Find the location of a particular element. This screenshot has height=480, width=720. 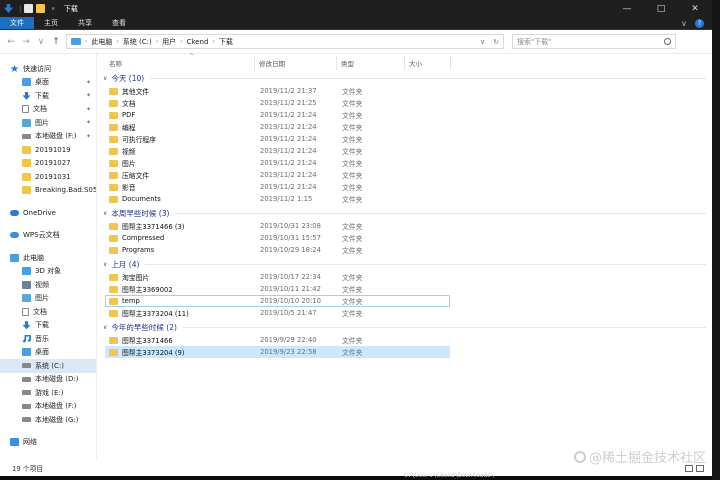

sidebar-item-system-c: 系统 (C:) is located at coordinates (48, 366).